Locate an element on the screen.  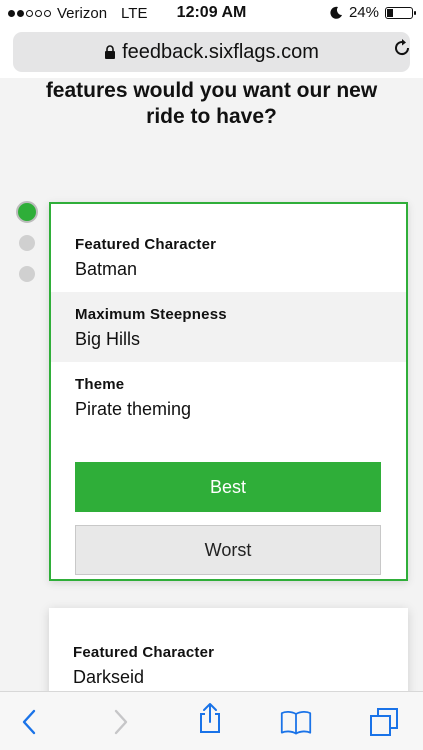
battery-icon is located at coordinates (400, 12).